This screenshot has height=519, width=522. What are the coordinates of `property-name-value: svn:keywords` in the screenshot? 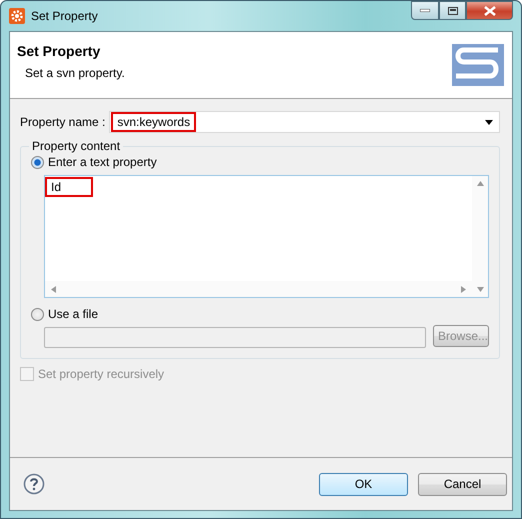 It's located at (153, 122).